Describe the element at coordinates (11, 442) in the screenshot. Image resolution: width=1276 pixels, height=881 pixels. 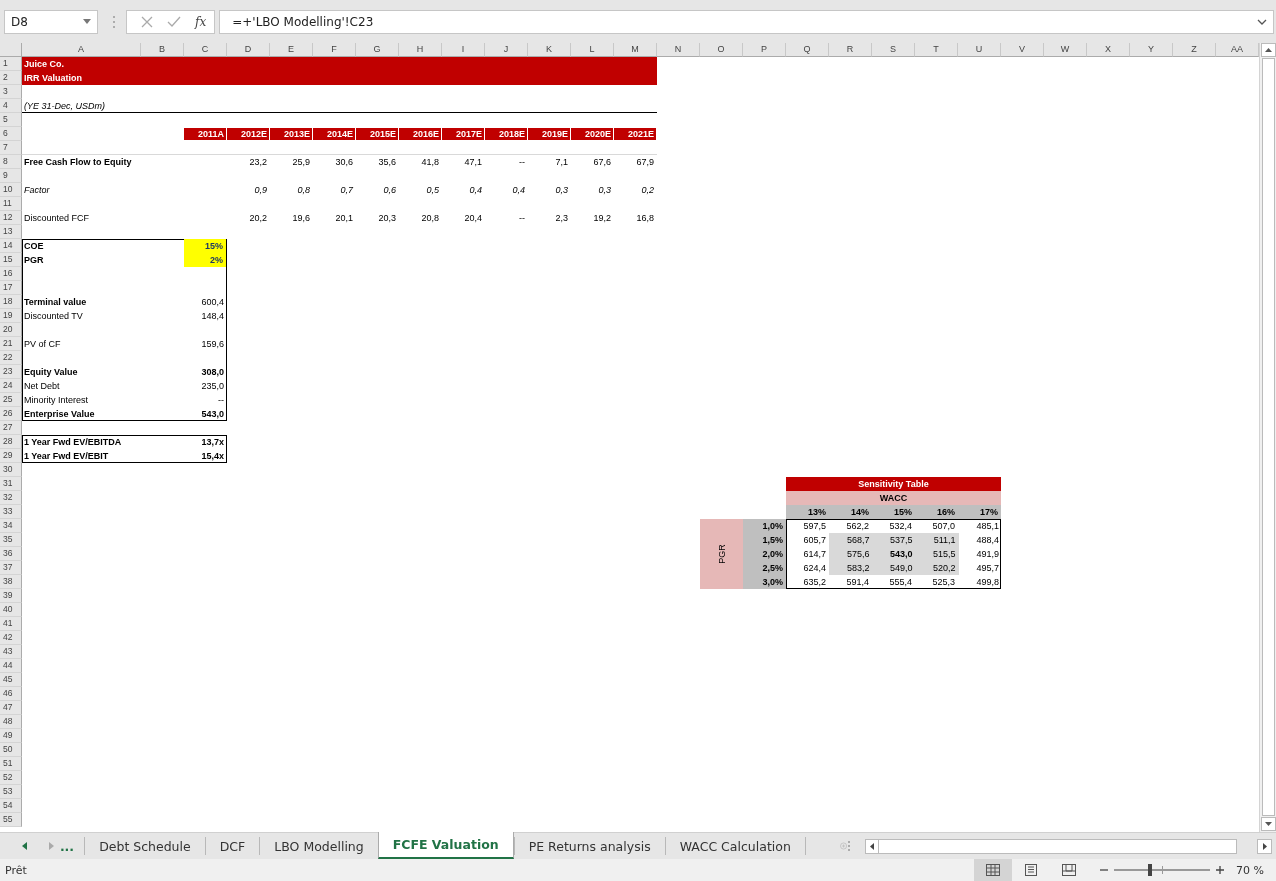
I see `row-header: 28` at that location.